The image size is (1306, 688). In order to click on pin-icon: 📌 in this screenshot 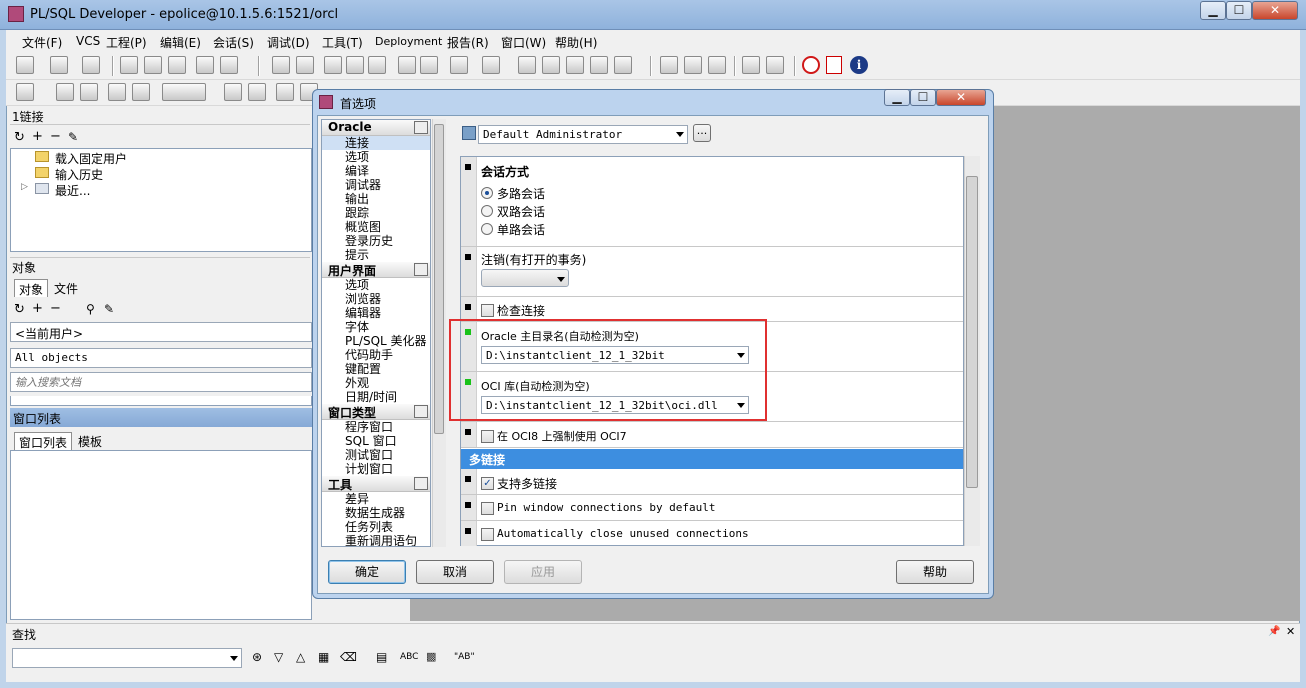, I will do `click(1274, 631)`.